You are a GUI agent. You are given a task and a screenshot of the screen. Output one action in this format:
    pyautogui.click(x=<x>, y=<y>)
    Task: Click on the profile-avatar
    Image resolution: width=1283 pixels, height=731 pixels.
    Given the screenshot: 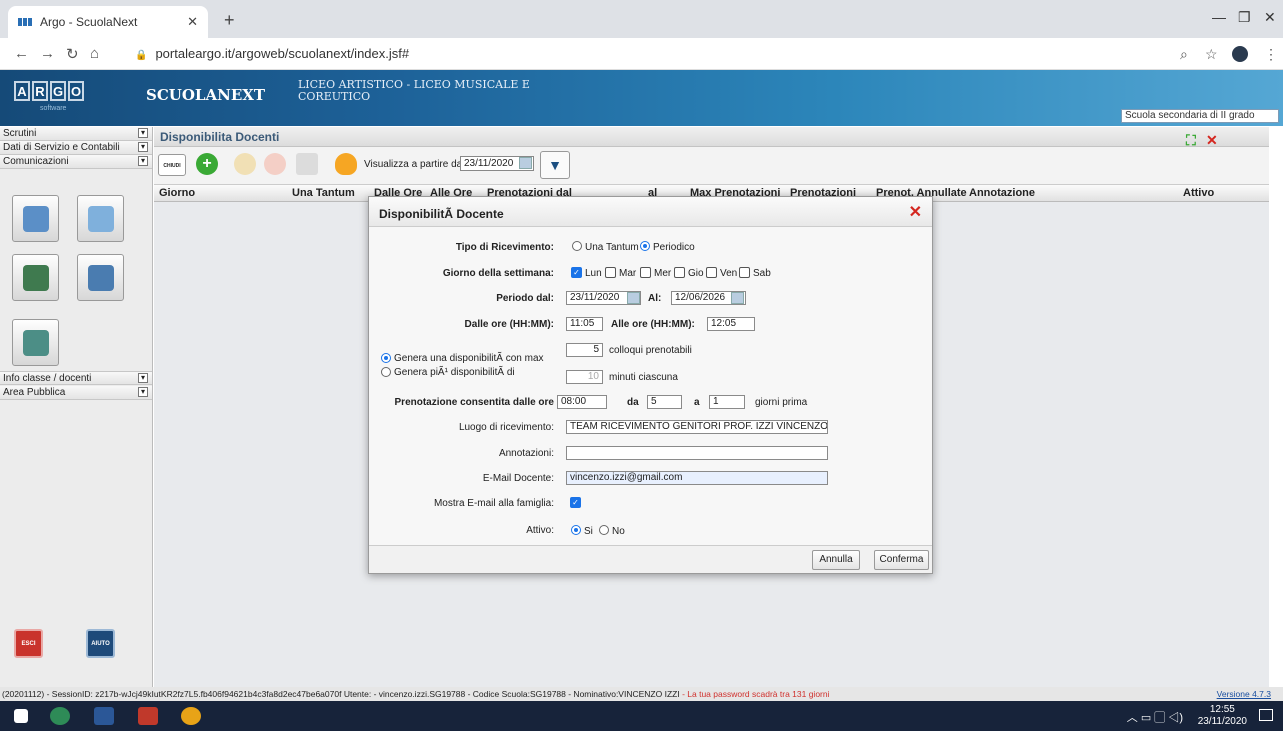 What is the action you would take?
    pyautogui.click(x=1240, y=54)
    